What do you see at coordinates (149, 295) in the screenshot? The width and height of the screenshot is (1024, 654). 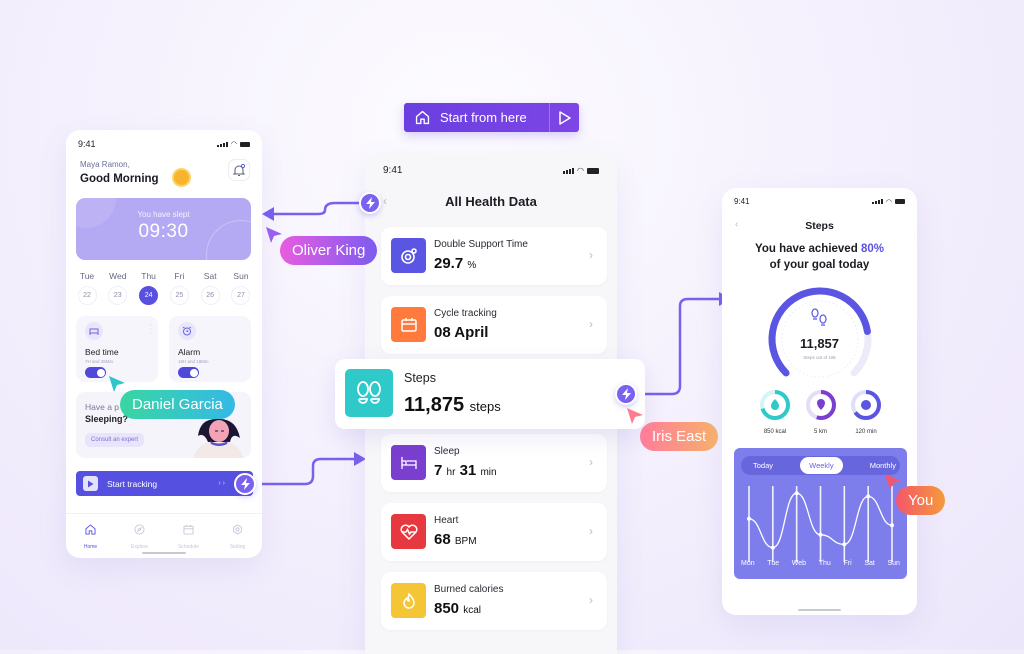 I see `day-date: 24` at bounding box center [149, 295].